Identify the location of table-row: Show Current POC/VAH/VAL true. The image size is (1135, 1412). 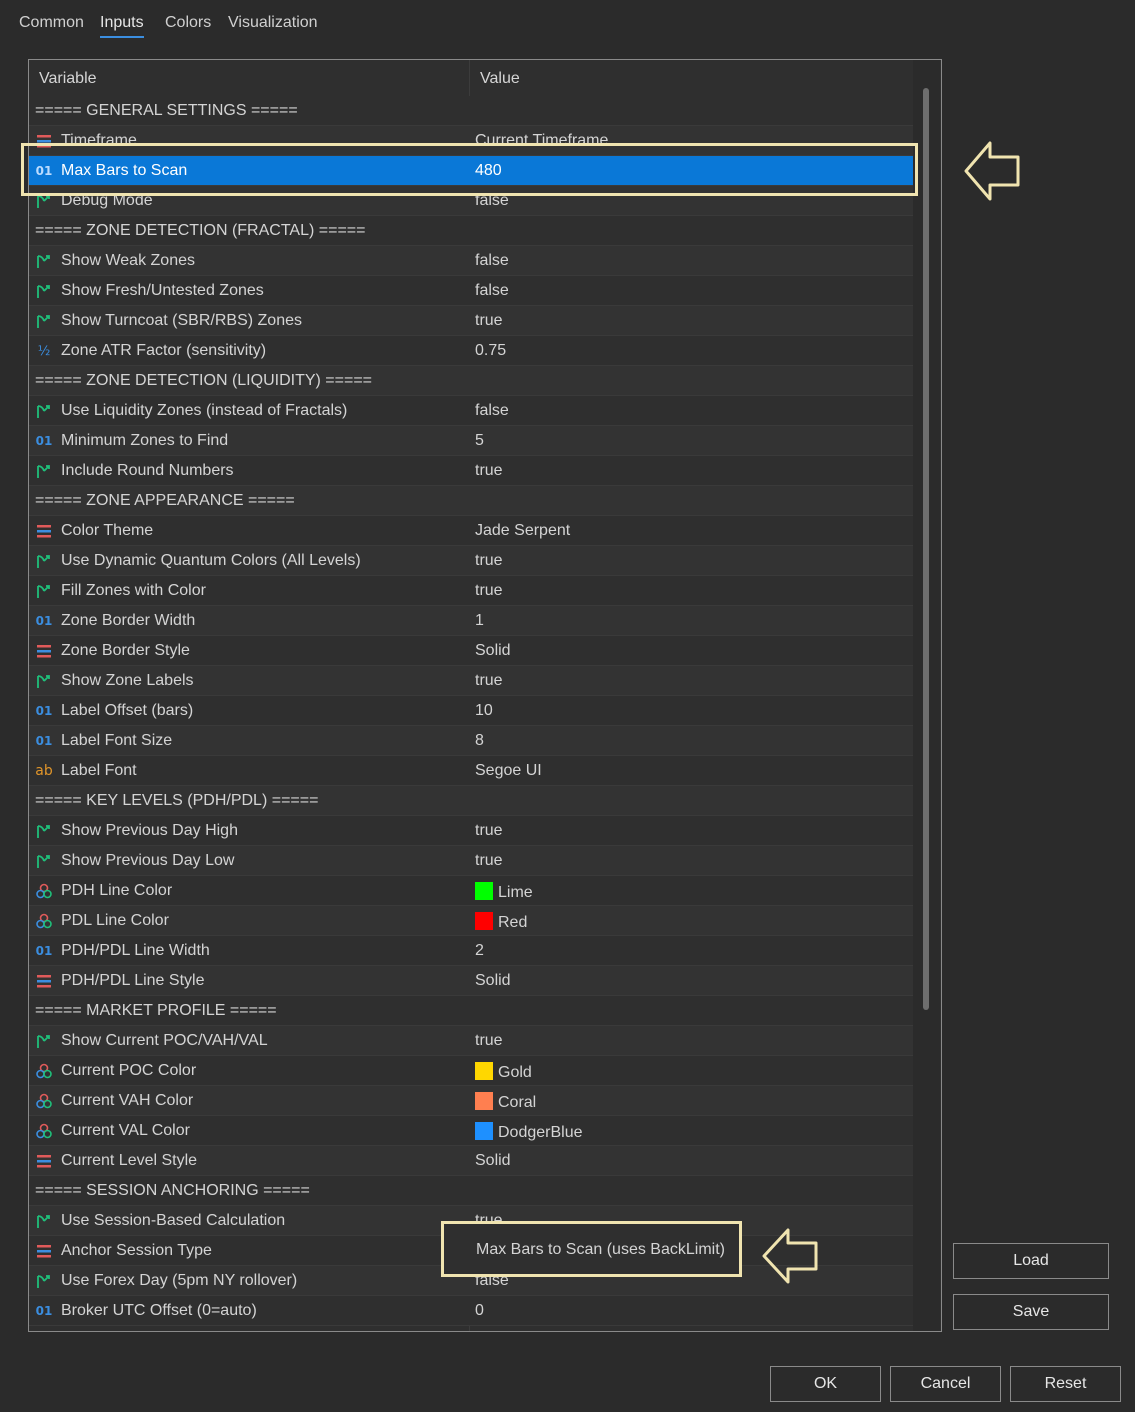
(471, 1041).